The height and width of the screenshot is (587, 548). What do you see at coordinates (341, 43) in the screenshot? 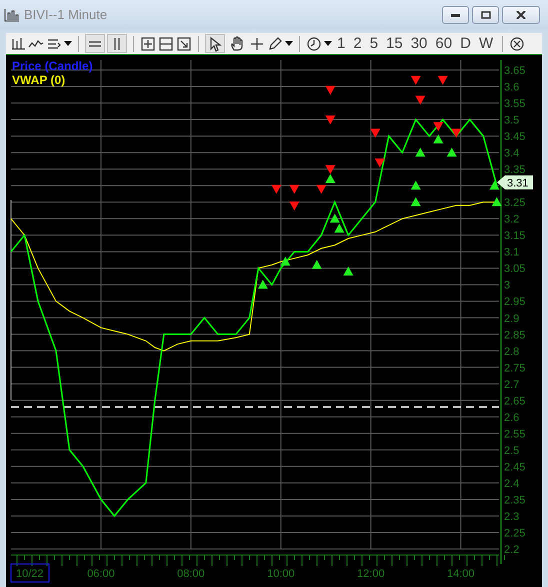
I see `interval-button: 1` at bounding box center [341, 43].